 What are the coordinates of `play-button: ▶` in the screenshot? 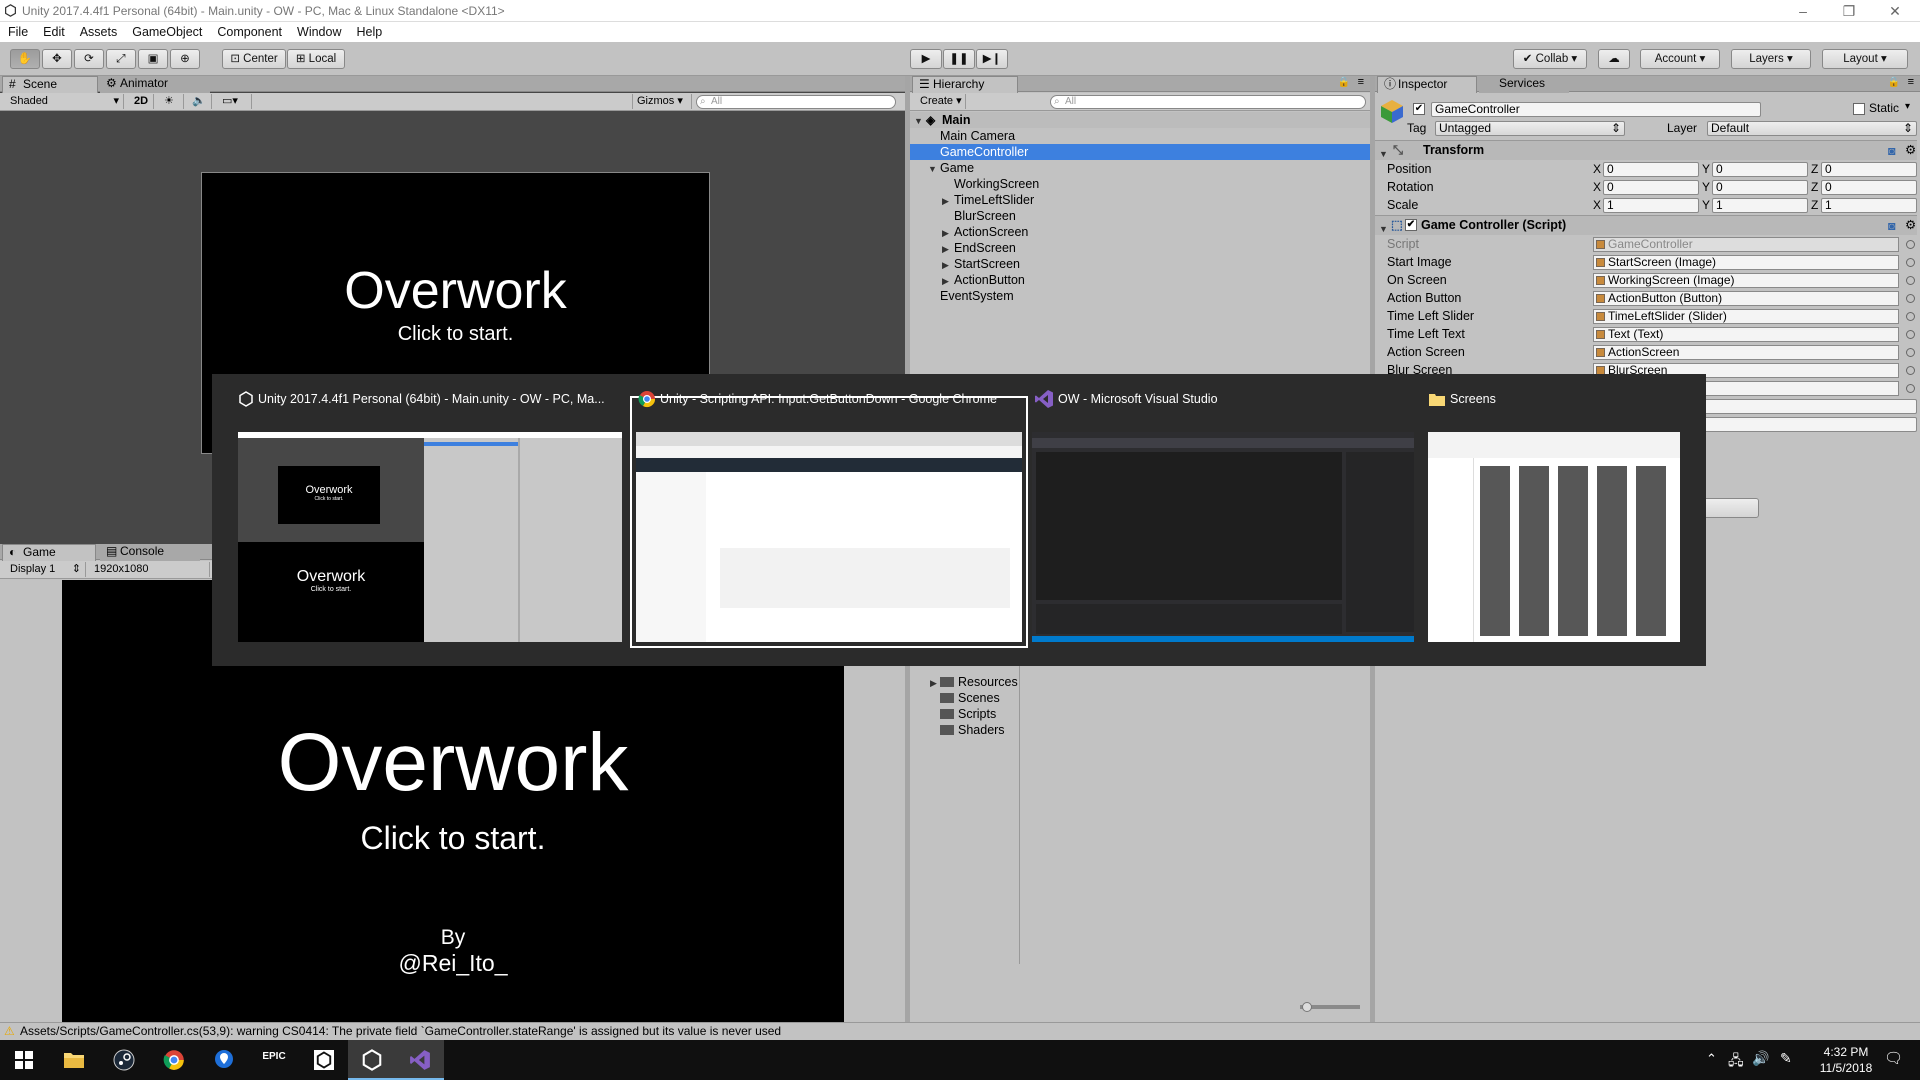 It's located at (926, 59).